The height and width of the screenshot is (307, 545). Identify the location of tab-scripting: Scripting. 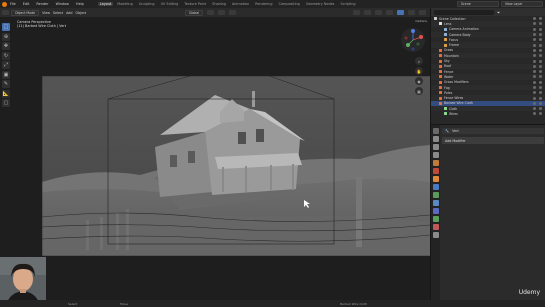
(347, 4).